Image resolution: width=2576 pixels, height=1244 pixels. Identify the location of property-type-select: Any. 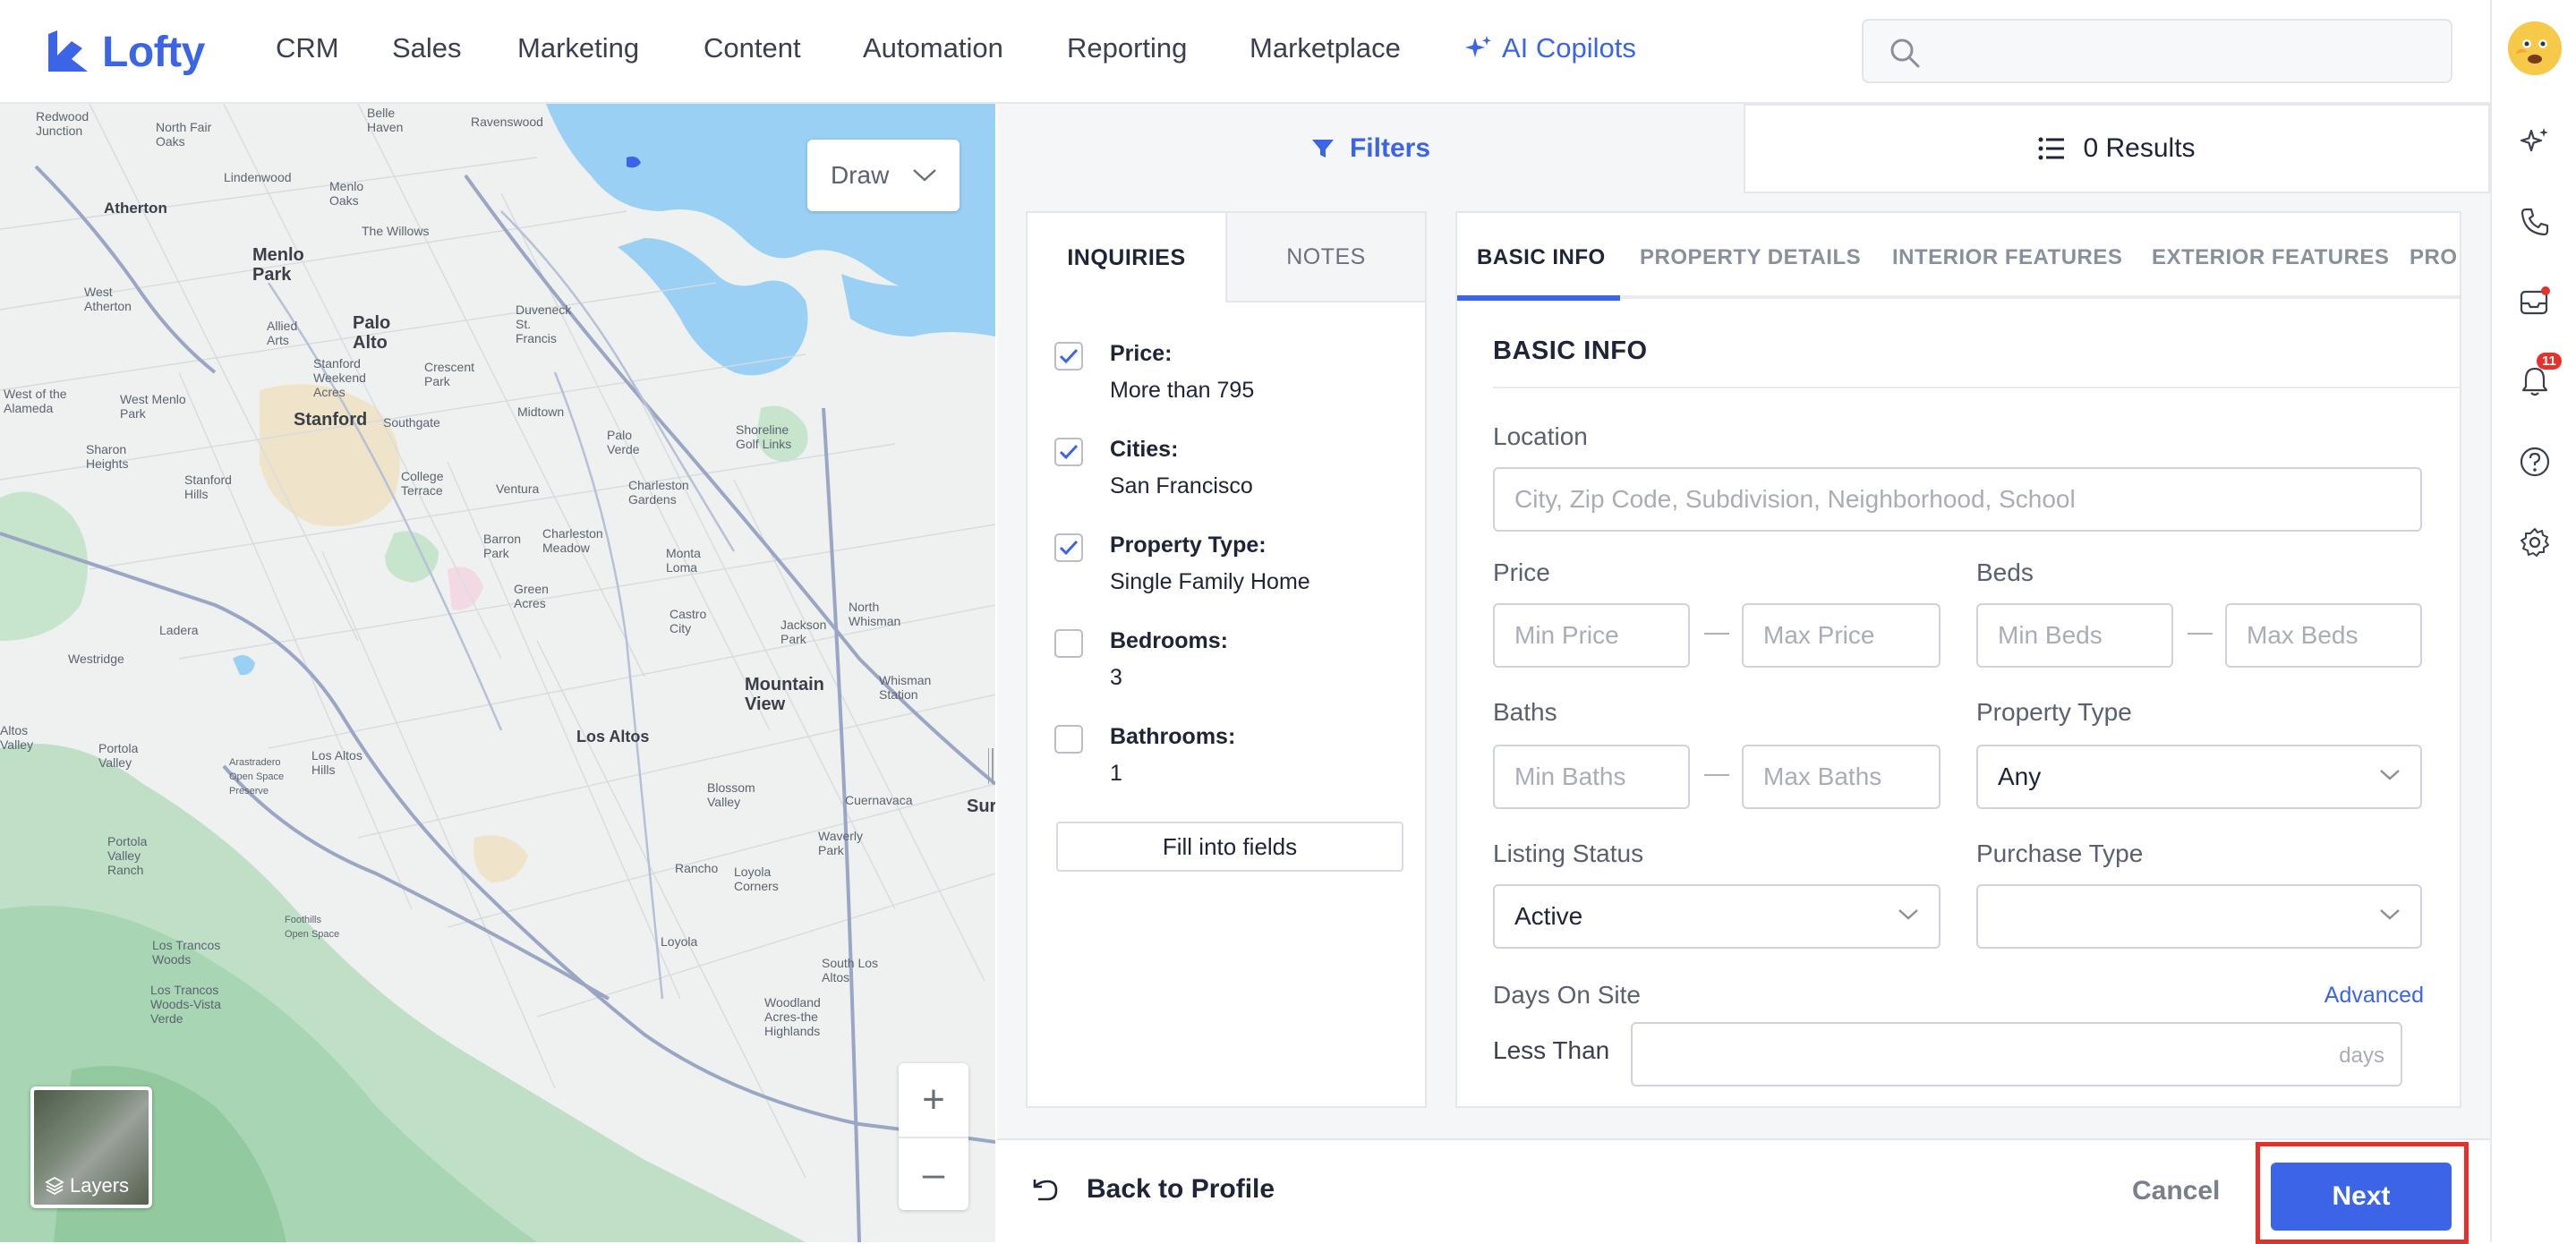
(2199, 777).